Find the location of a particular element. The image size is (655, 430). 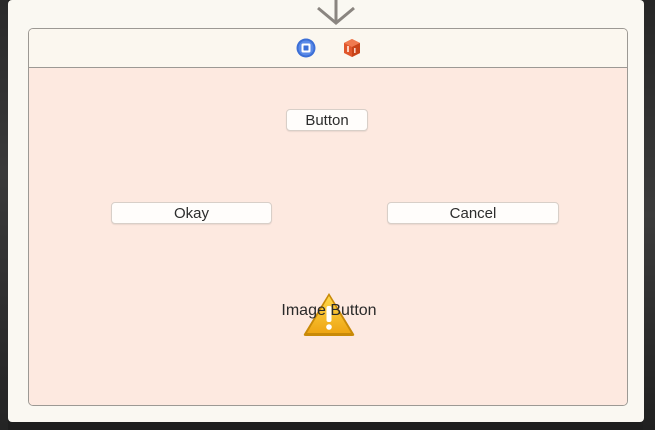

scene-dock is located at coordinates (328, 48).